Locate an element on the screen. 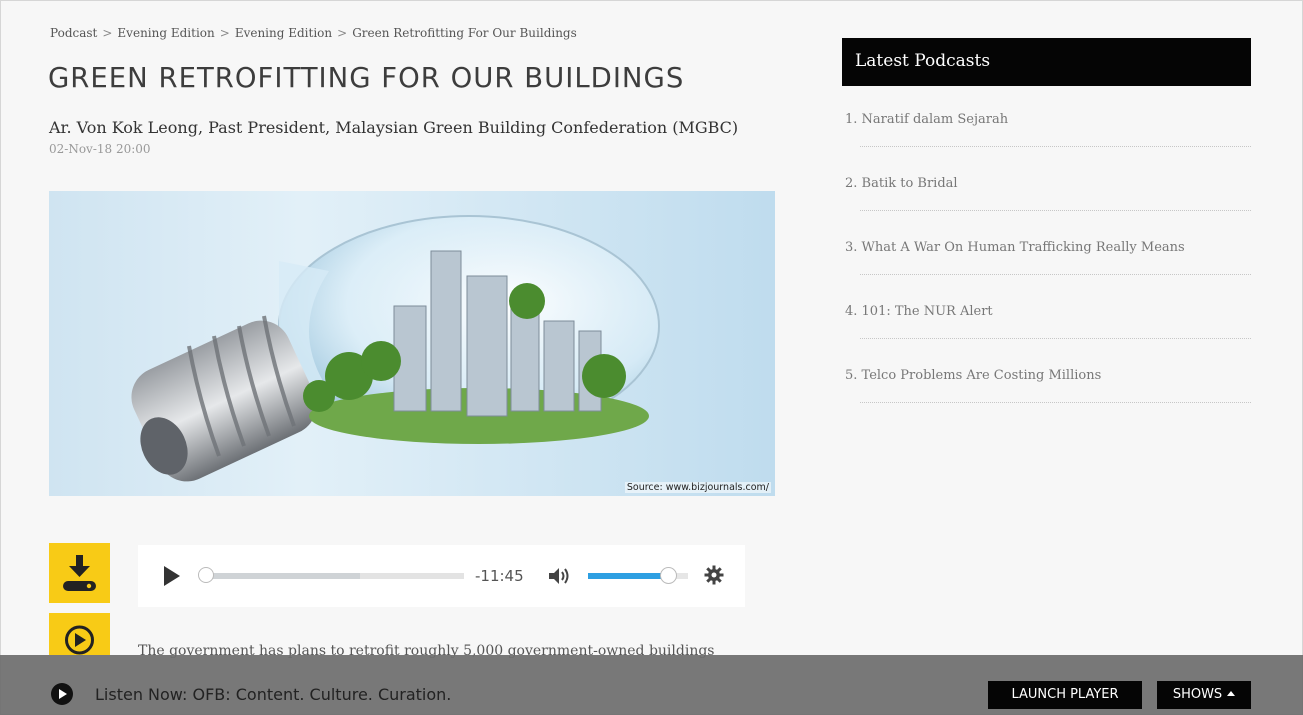 This screenshot has width=1303, height=715. seek-handle is located at coordinates (206, 575).